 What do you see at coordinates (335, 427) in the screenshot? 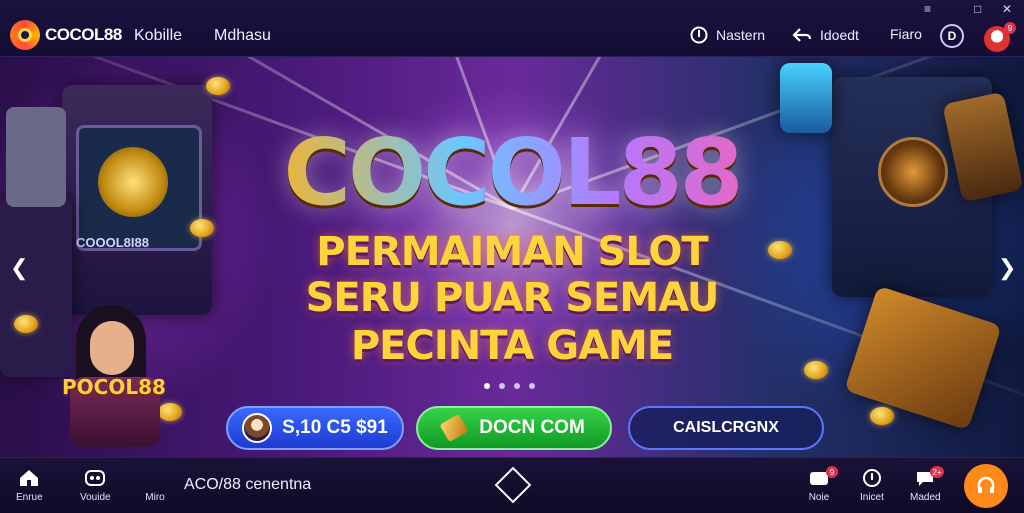
I see `balance-label: S,10 C5 $91` at bounding box center [335, 427].